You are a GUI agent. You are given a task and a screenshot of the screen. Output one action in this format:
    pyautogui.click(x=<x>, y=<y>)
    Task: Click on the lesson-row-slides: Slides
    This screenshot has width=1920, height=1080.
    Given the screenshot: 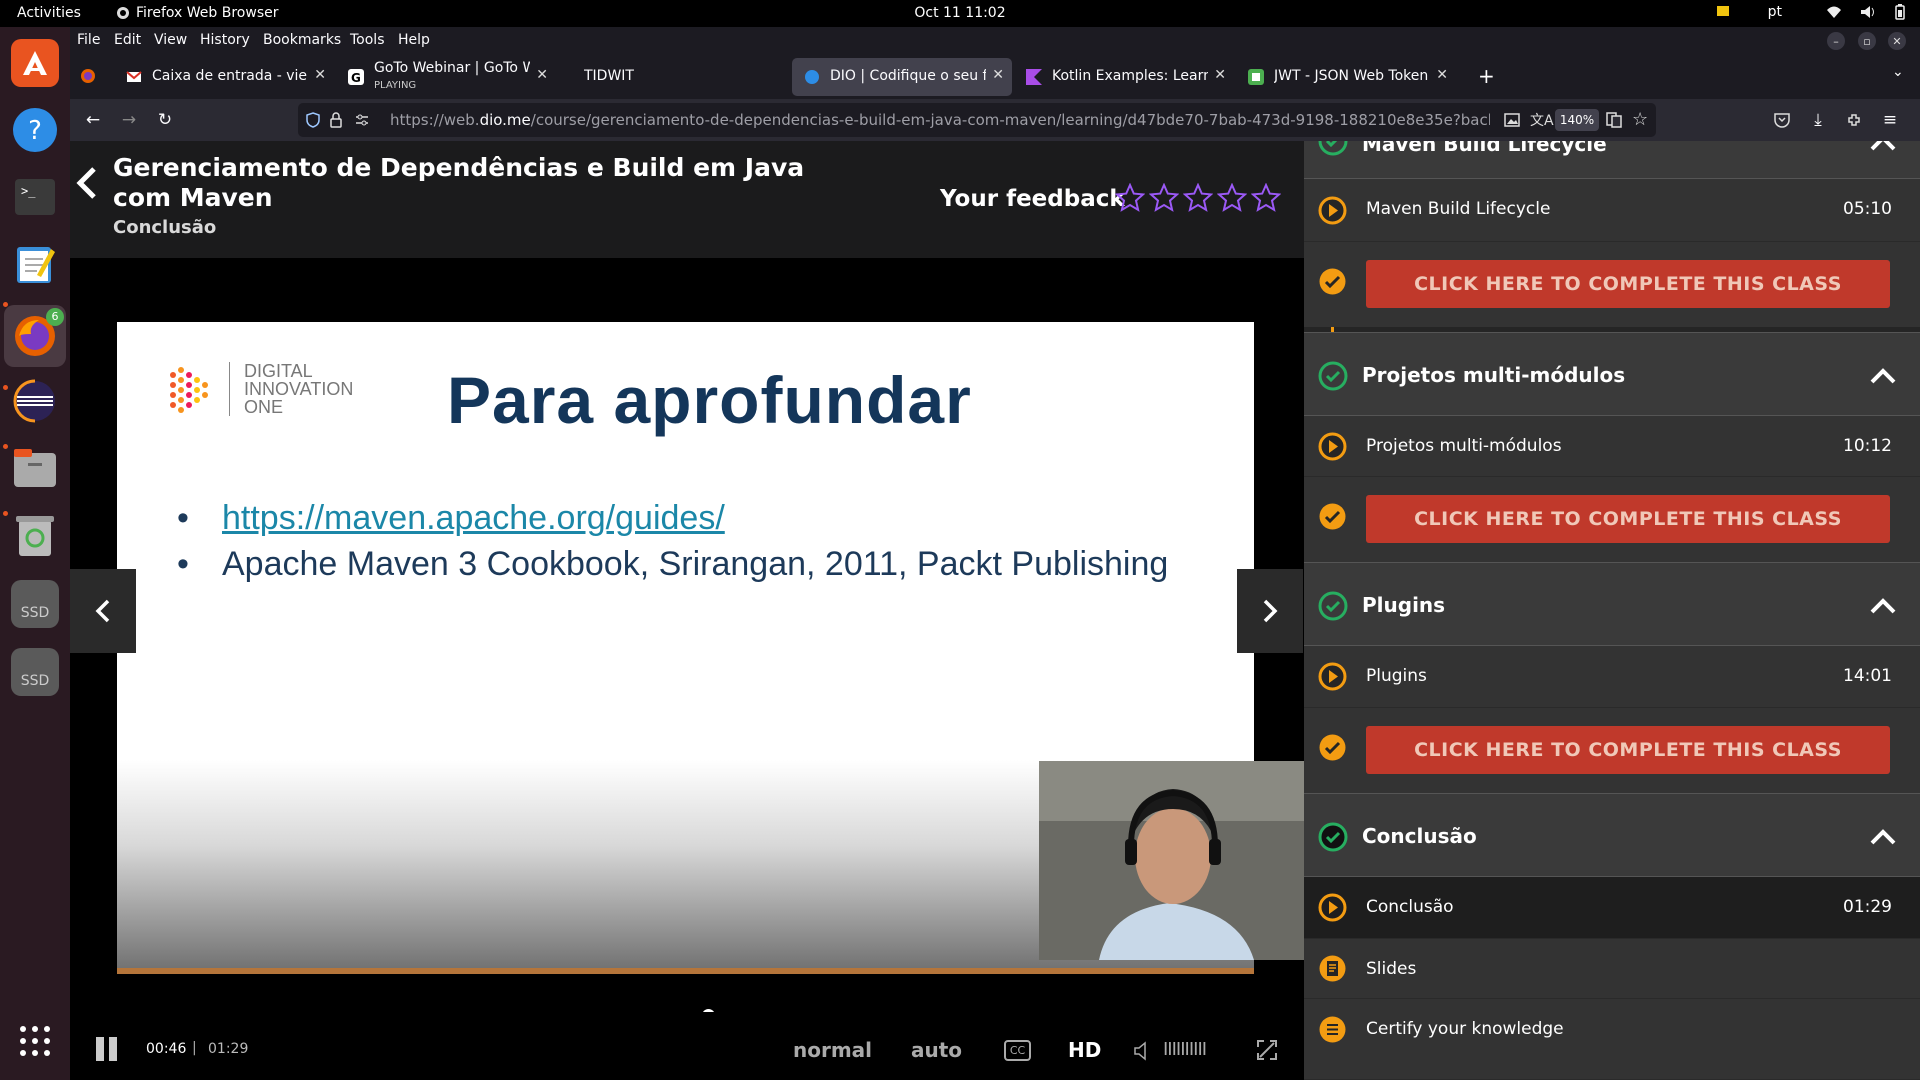 What is the action you would take?
    pyautogui.click(x=1612, y=969)
    